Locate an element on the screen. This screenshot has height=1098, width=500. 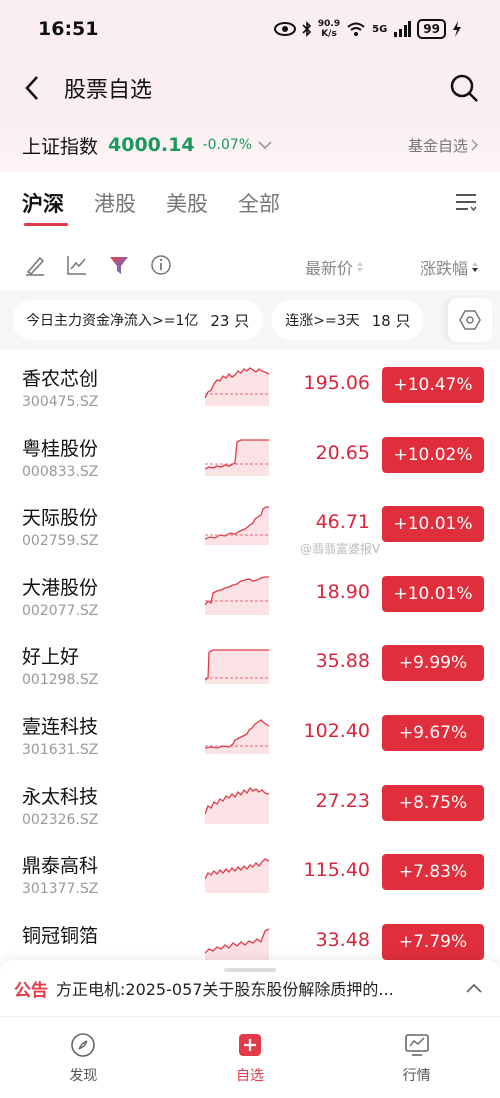
stock-row: 天际股份 002759.SZ 46.71 +10.01% is located at coordinates (250, 524).